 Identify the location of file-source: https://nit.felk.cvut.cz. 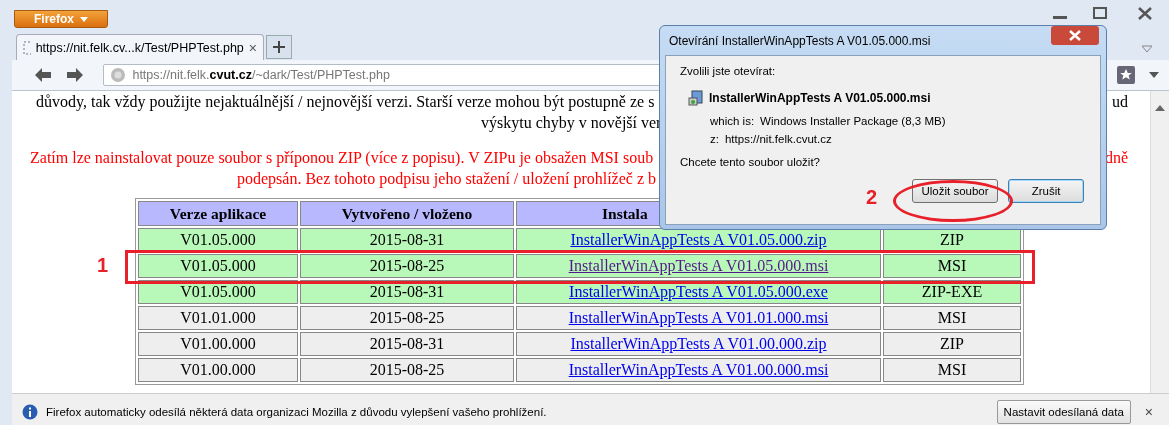
(778, 139).